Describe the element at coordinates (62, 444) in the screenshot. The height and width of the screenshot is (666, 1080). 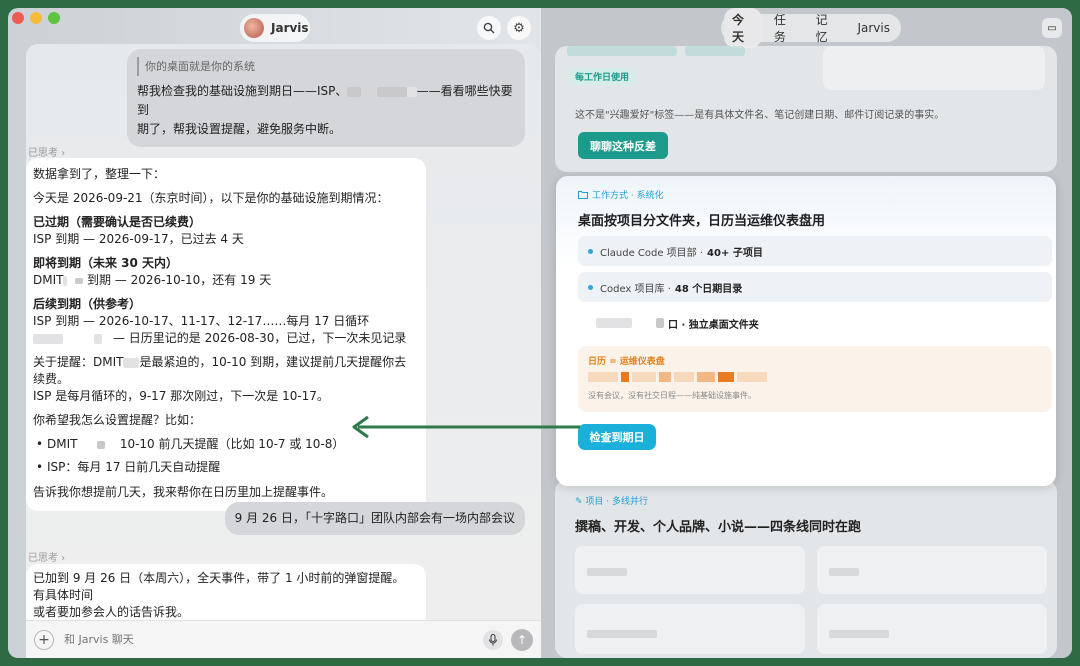
I see `message-text: DMIT` at that location.